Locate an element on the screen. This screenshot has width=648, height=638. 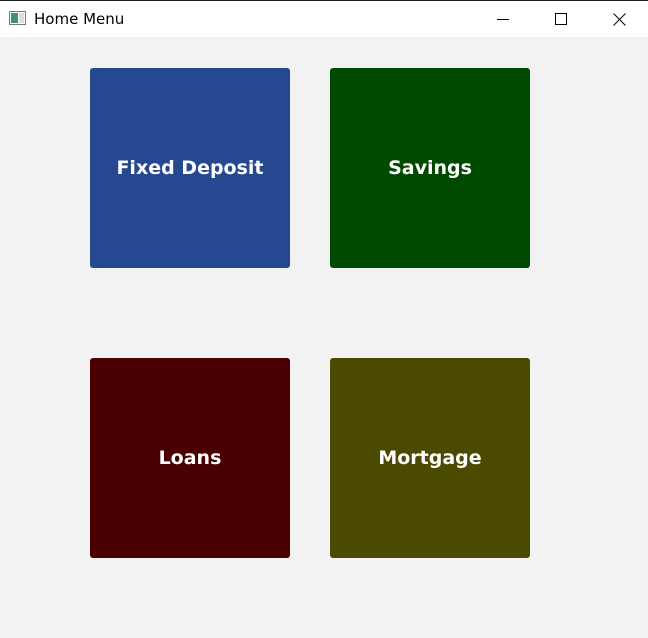
app-icon is located at coordinates (17, 18).